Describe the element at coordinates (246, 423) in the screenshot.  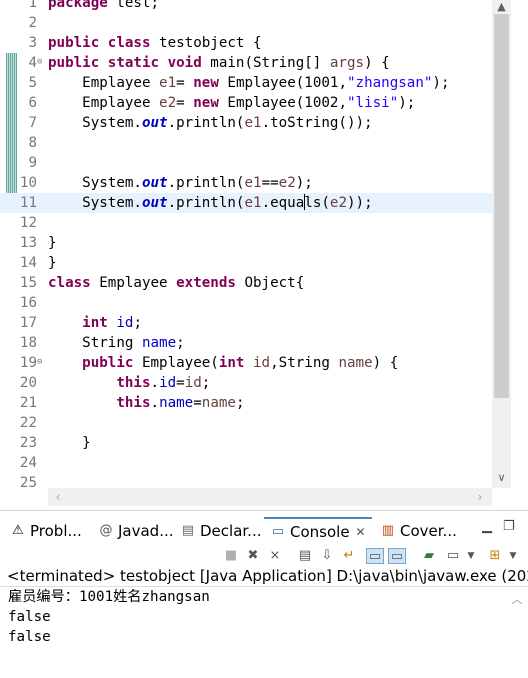
I see `code-line: 22` at that location.